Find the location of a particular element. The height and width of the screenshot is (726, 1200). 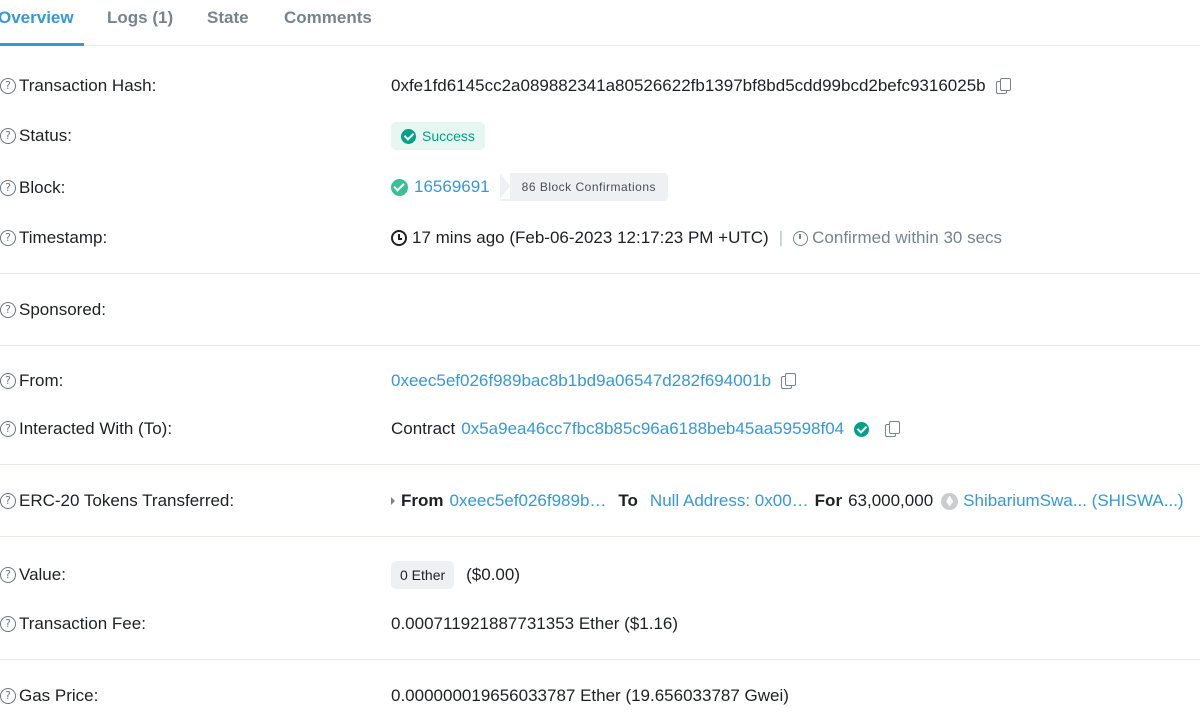

label-text: Interacted With (To): is located at coordinates (96, 428).